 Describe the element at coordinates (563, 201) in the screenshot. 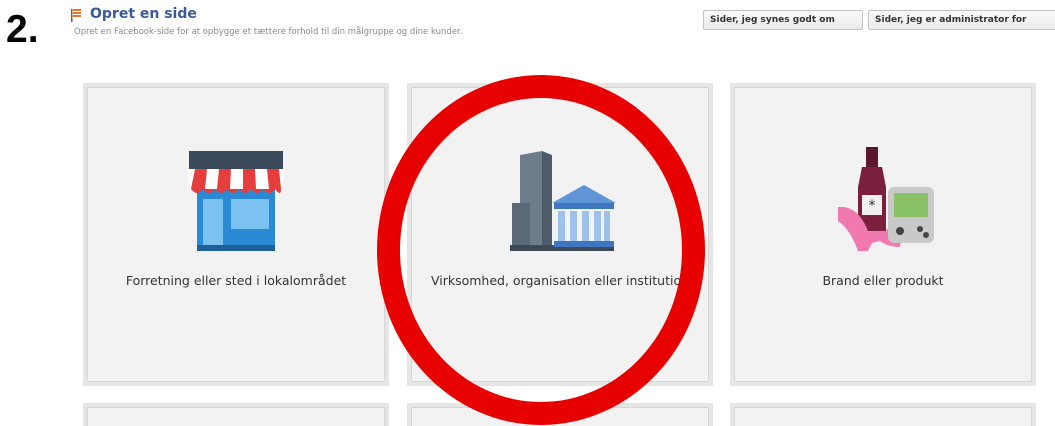

I see `building-institution-icon` at that location.